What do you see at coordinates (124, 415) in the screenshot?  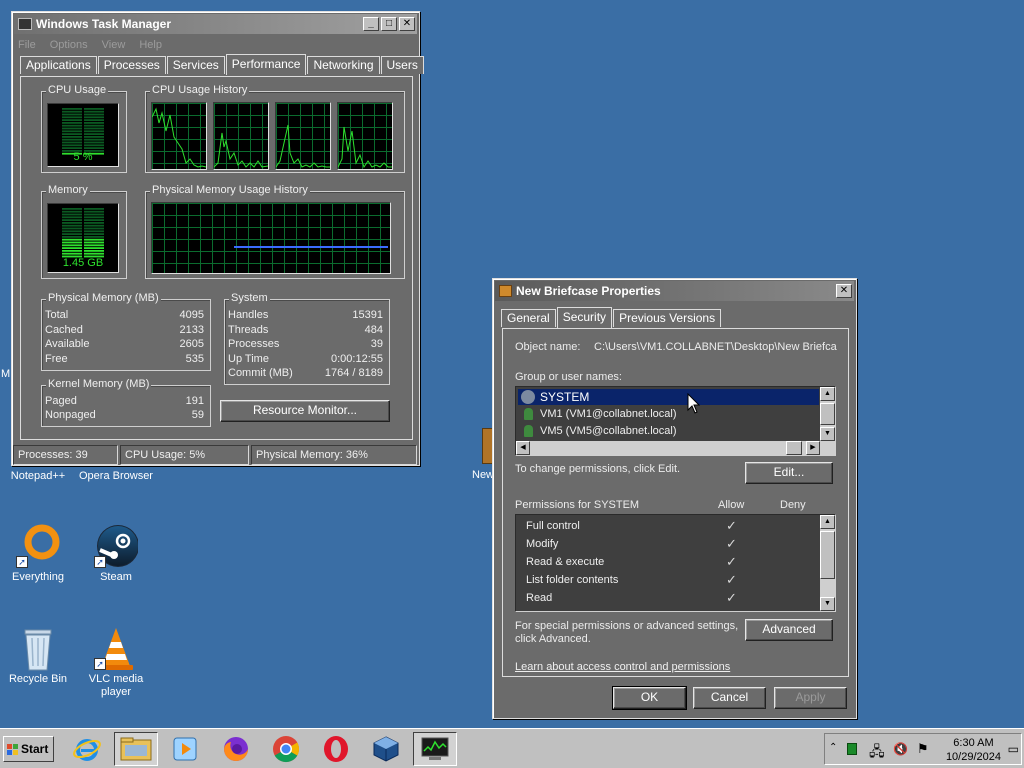 I see `kernel-row-nonpaged: Nonpaged 59` at bounding box center [124, 415].